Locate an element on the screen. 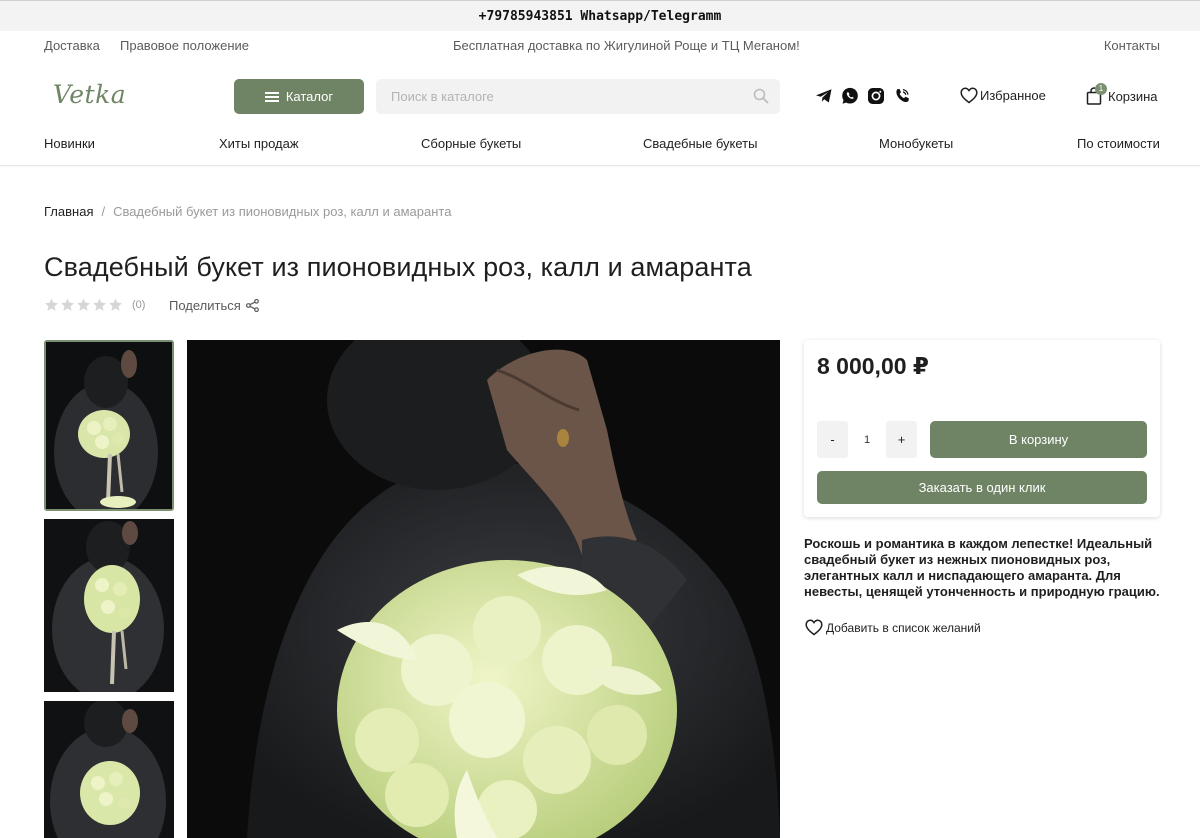 The width and height of the screenshot is (1200, 838). menu-icon is located at coordinates (271, 96).